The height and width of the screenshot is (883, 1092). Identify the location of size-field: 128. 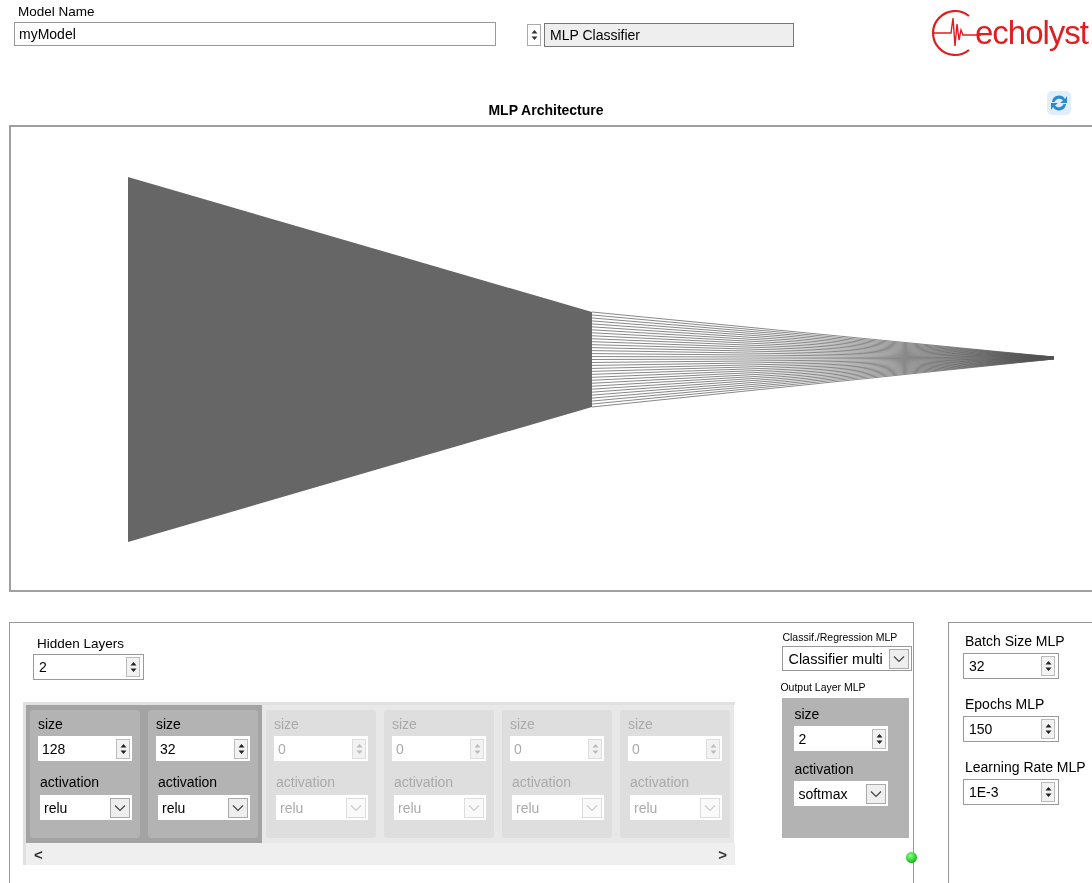
(85, 748).